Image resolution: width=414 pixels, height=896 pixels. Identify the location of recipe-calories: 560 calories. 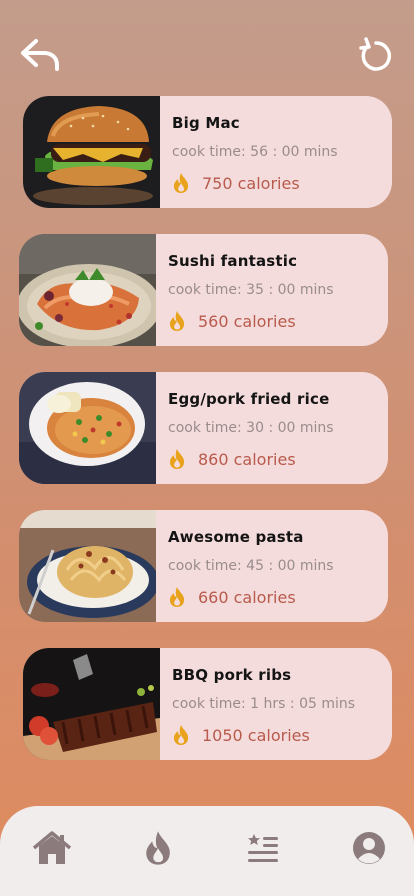
(247, 321).